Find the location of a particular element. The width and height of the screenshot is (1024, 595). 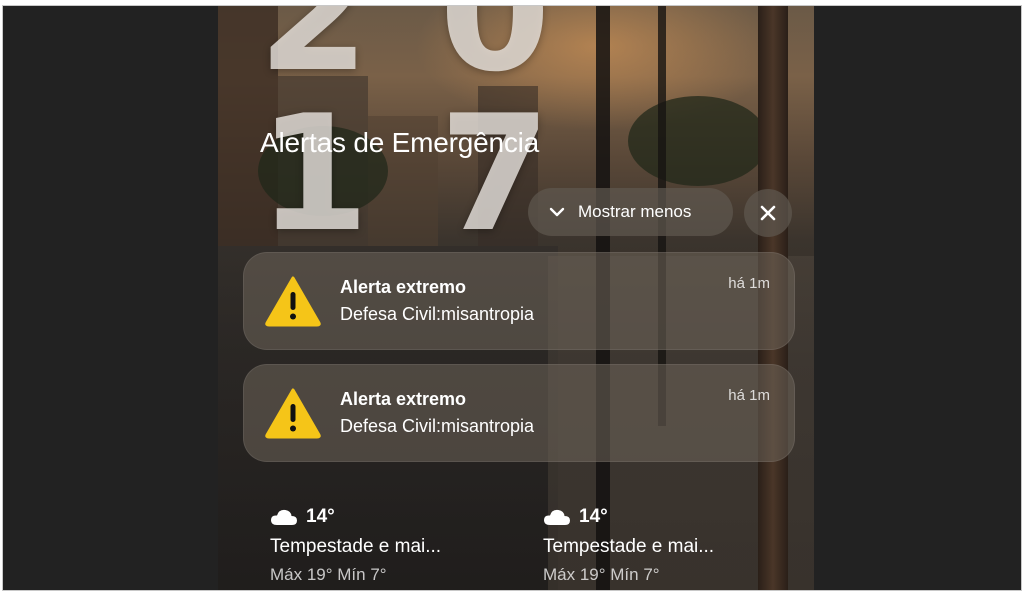

close-icon is located at coordinates (768, 213).